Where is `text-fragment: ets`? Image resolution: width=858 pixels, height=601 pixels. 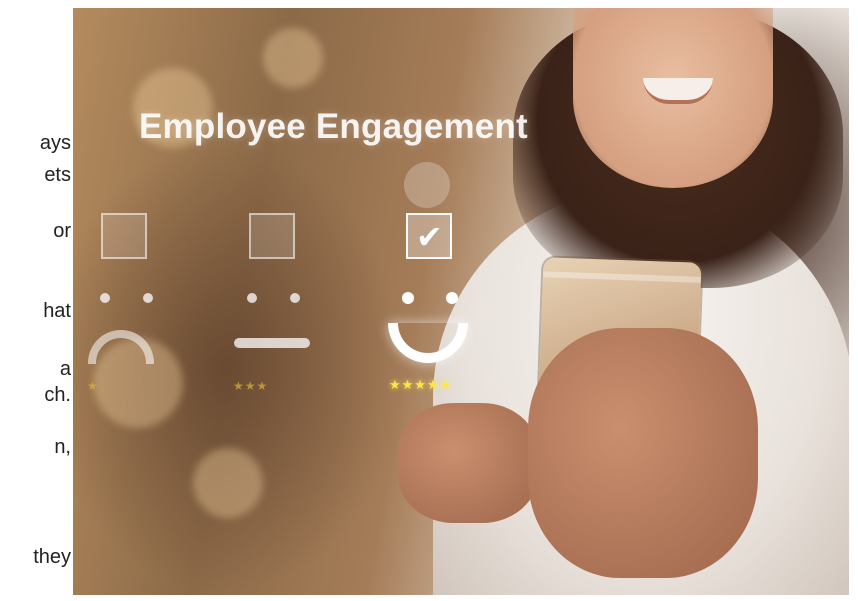
text-fragment: ets is located at coordinates (57, 175).